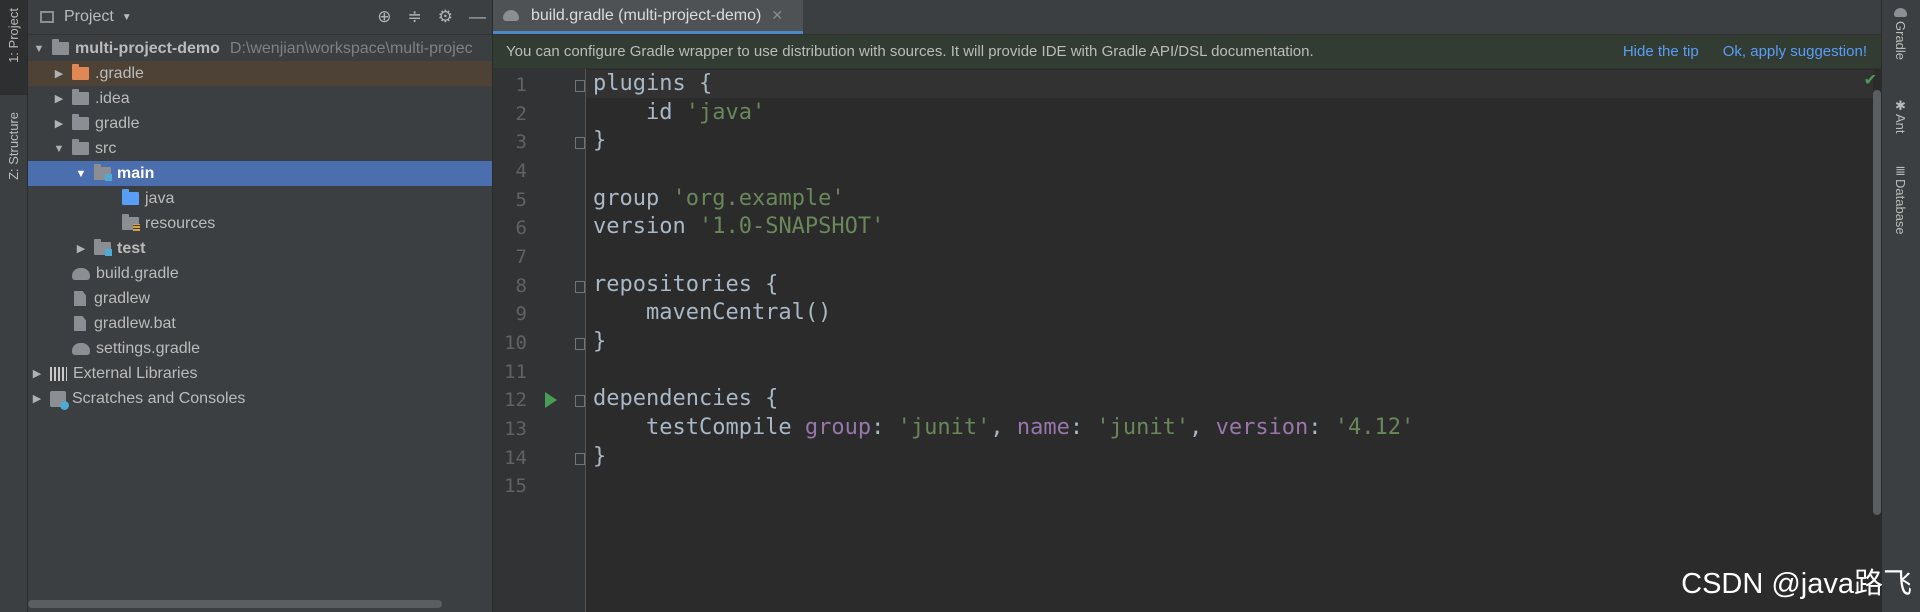 The width and height of the screenshot is (1920, 612). Describe the element at coordinates (445, 17) in the screenshot. I see `gear-icon: ⚙` at that location.